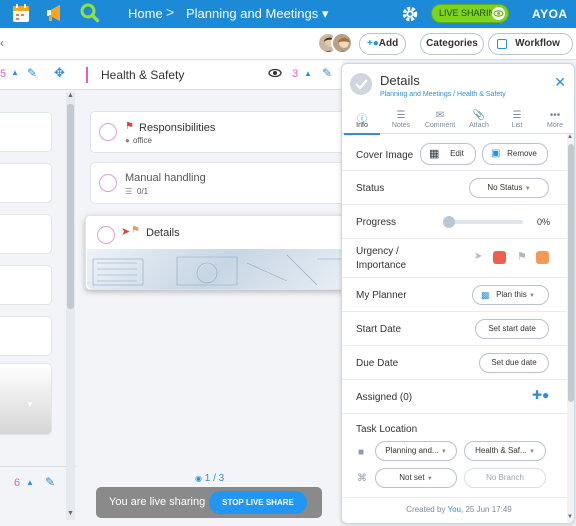 The image size is (576, 526). What do you see at coordinates (401, 121) in the screenshot?
I see `tab-notes: ☰ Notes` at bounding box center [401, 121].